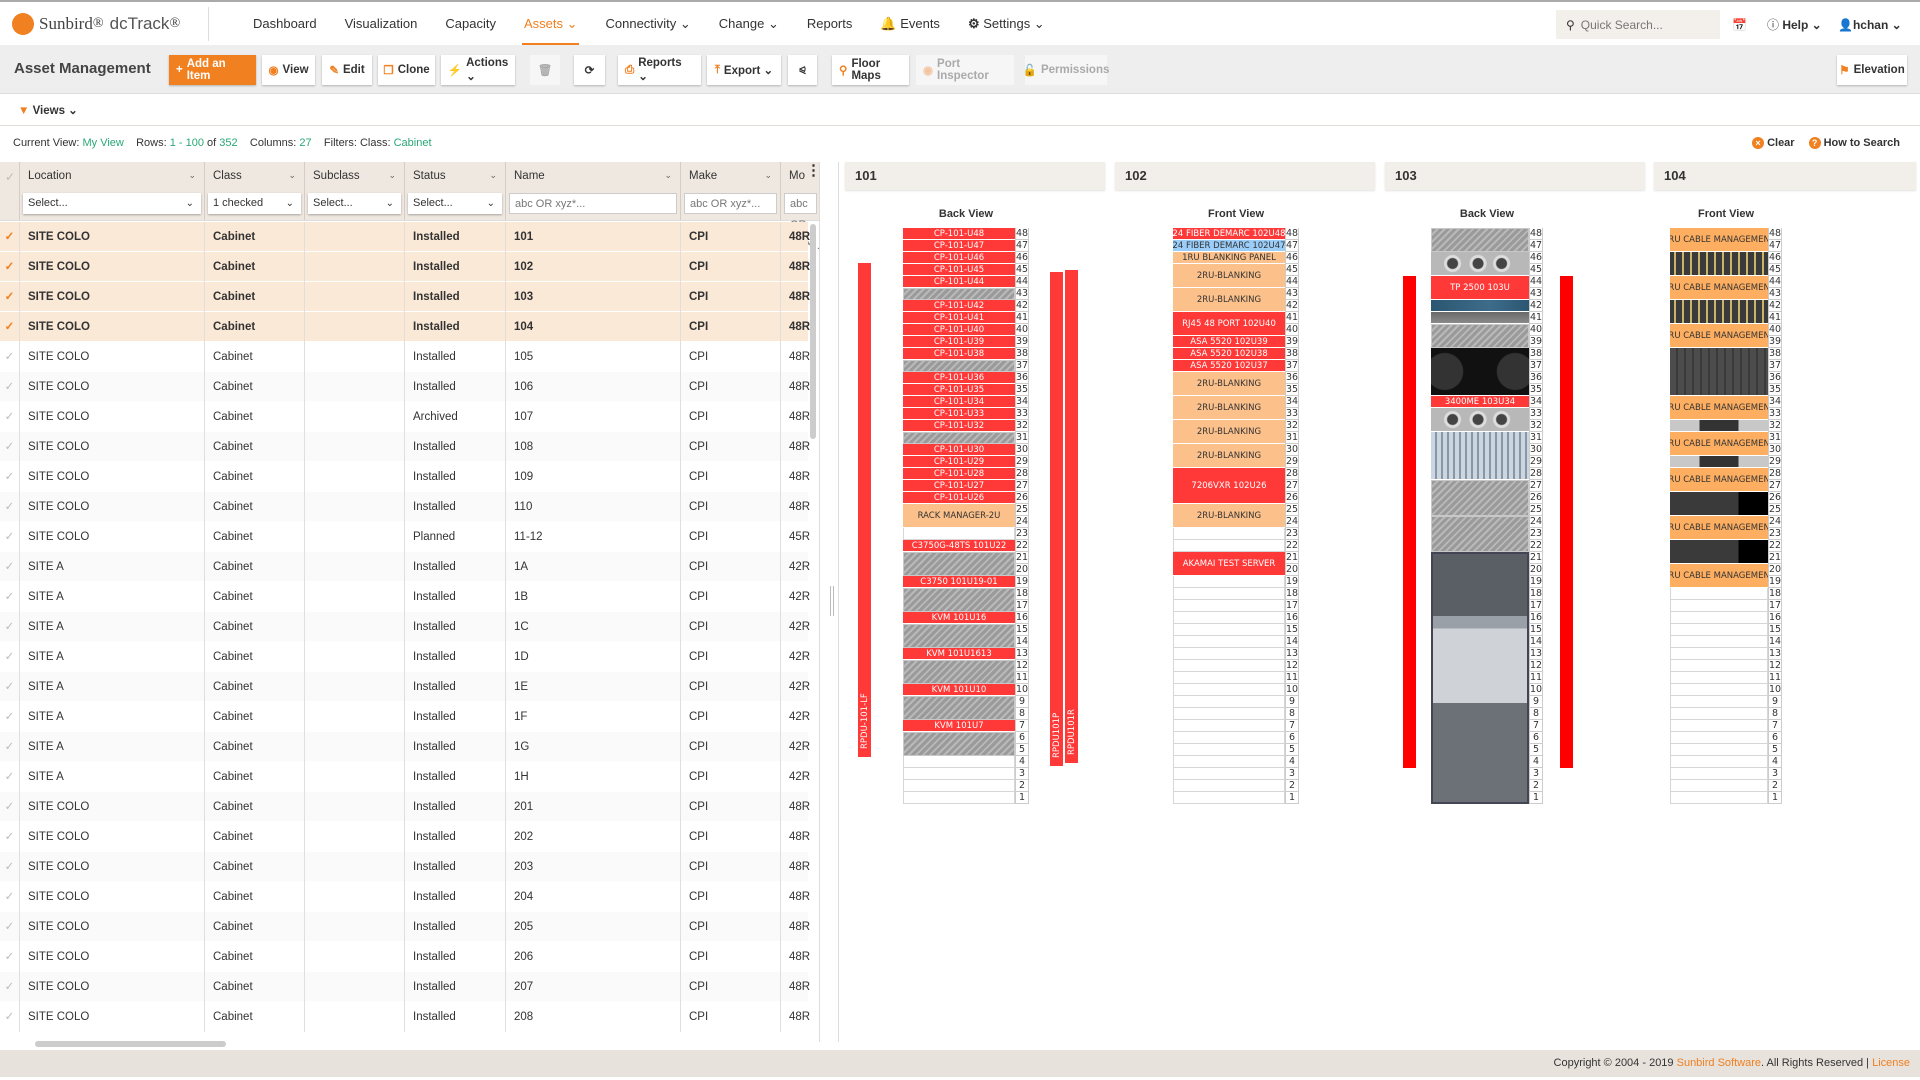  What do you see at coordinates (1071, 516) in the screenshot?
I see `power-strip: RPDU101R` at bounding box center [1071, 516].